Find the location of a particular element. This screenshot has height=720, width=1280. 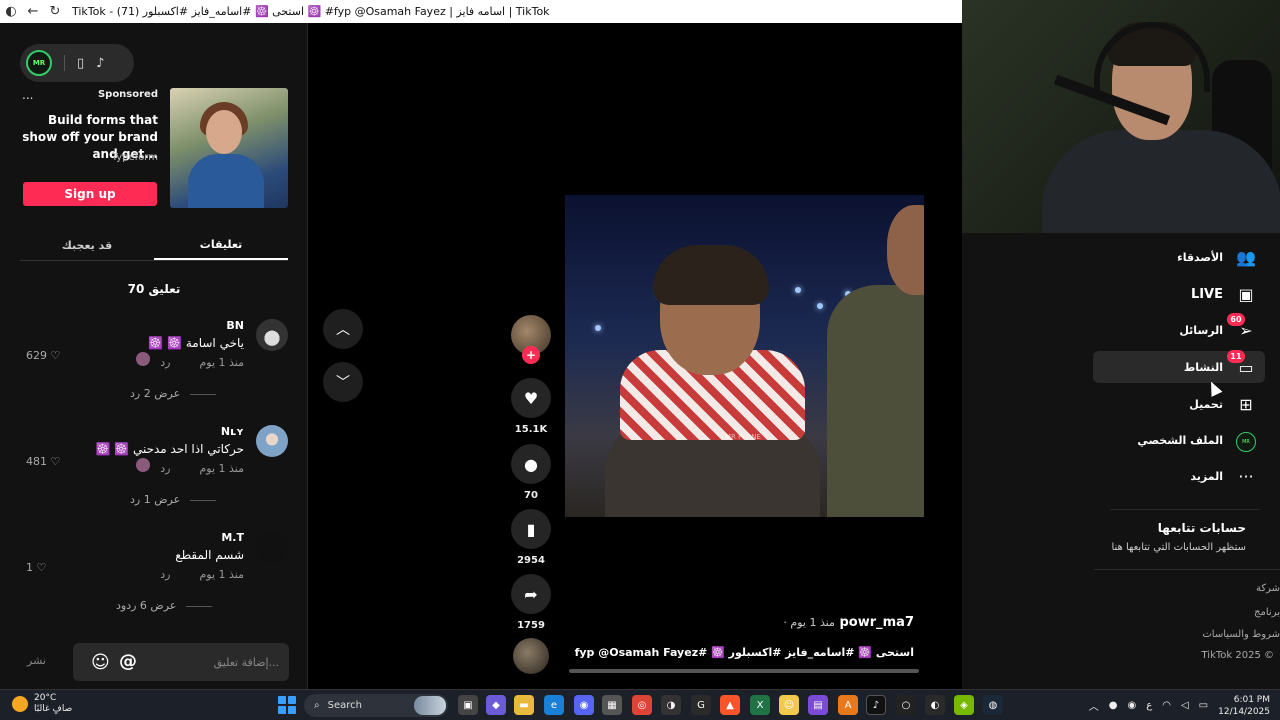

volume-icon: ◁ is located at coordinates (1185, 705).